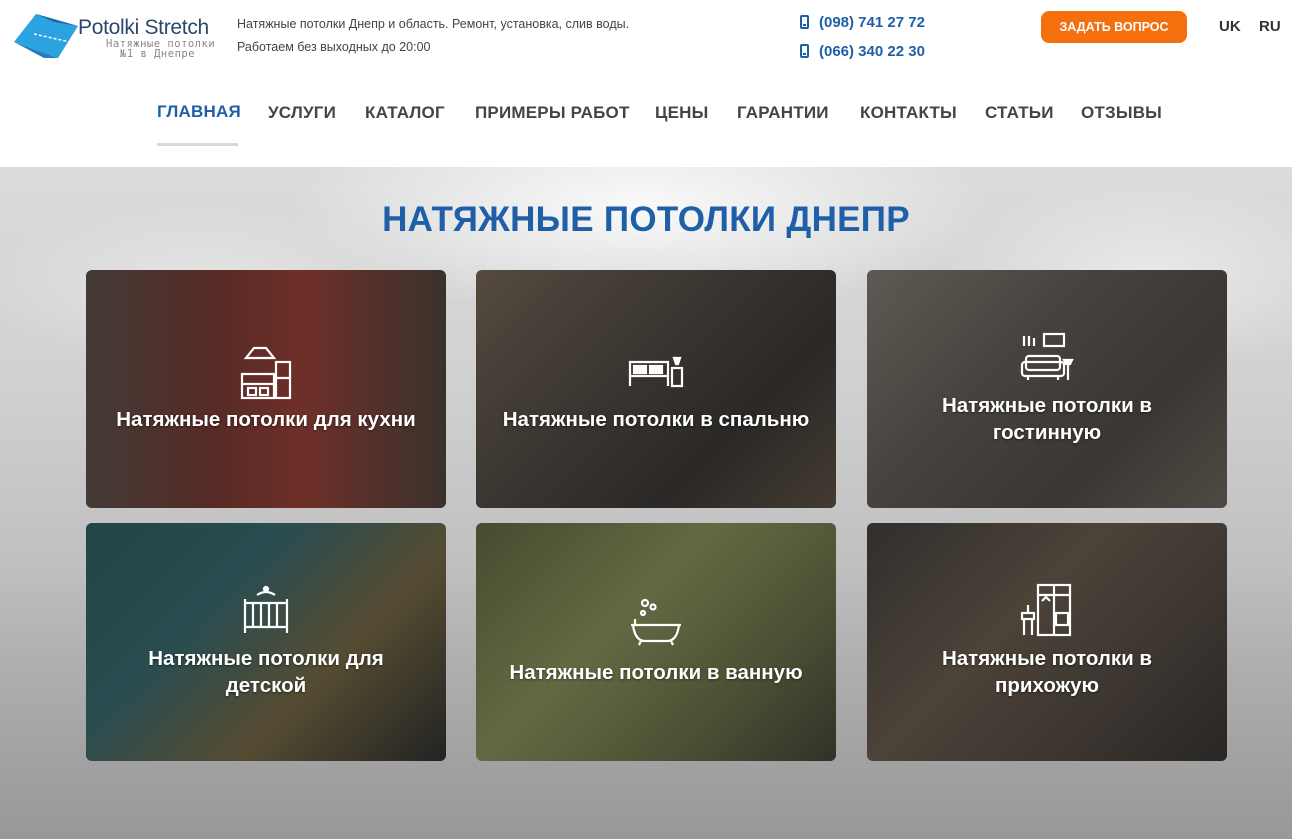  I want to click on phone-number: (098) 741 27 72, so click(872, 22).